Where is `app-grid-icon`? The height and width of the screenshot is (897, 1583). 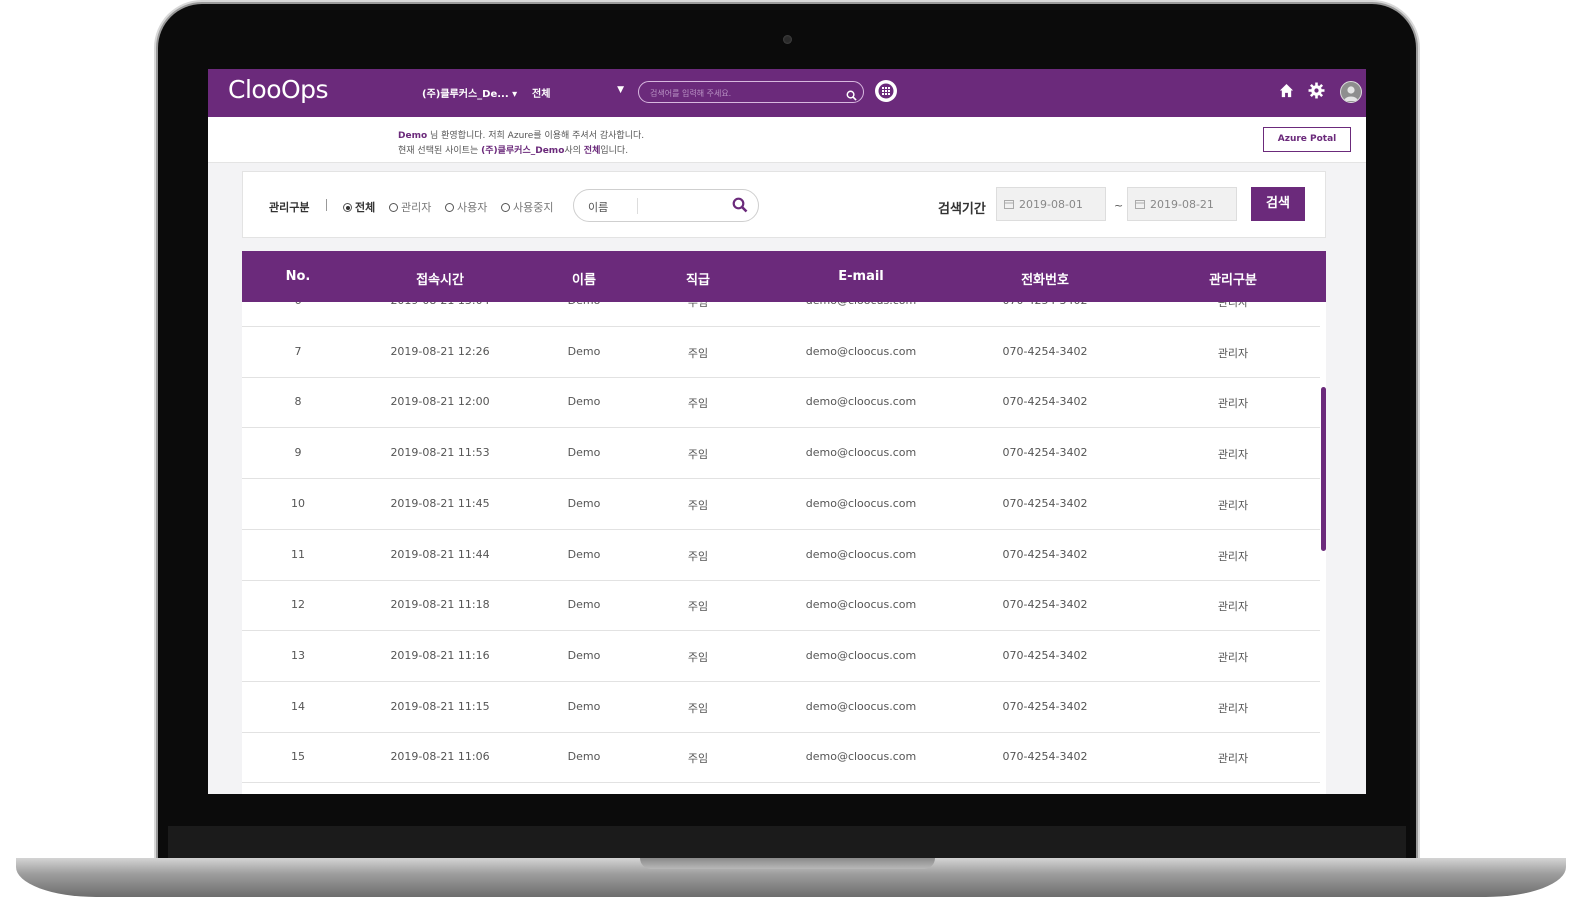 app-grid-icon is located at coordinates (886, 91).